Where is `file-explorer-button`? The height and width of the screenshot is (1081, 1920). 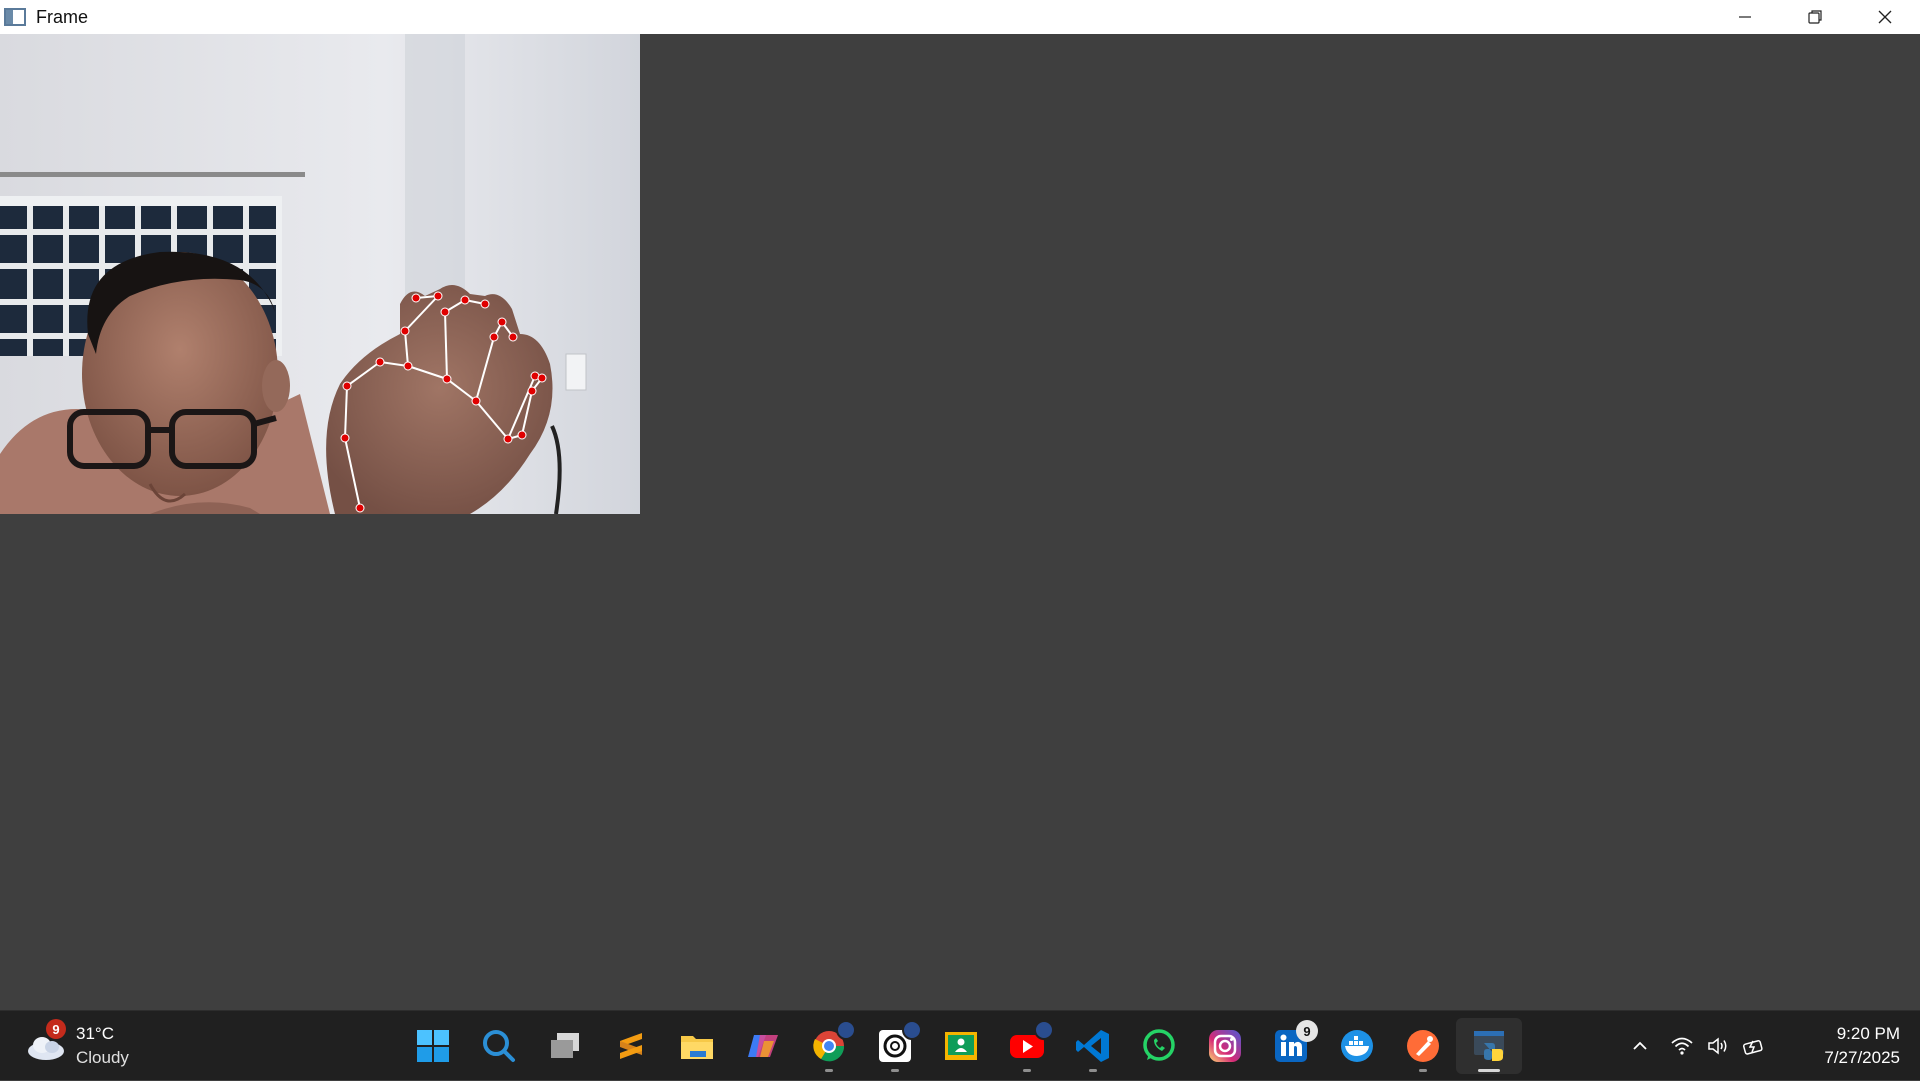
file-explorer-button is located at coordinates (697, 1046).